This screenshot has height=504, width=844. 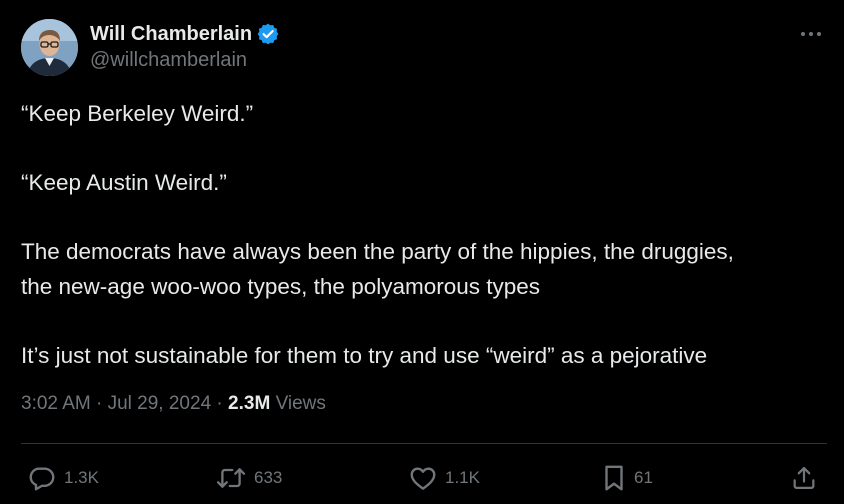 I want to click on action-bar: 1.3K 633 1.1K 61, so click(x=422, y=478).